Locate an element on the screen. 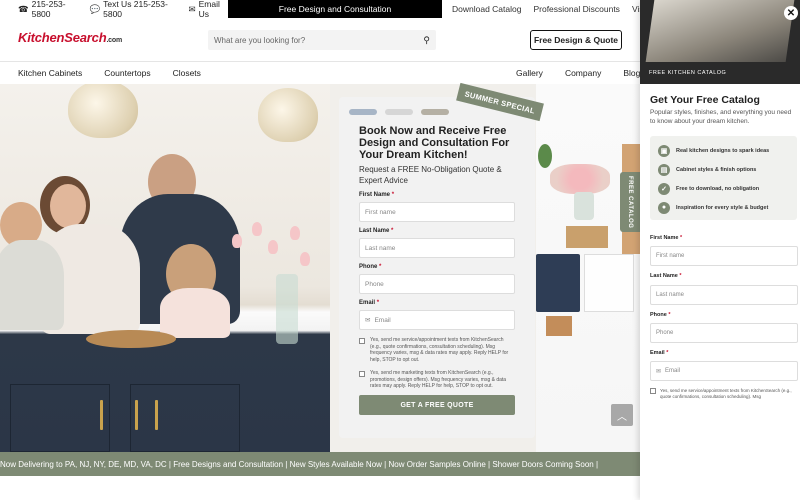 This screenshot has width=800, height=500. boy-shirt is located at coordinates (32, 285).